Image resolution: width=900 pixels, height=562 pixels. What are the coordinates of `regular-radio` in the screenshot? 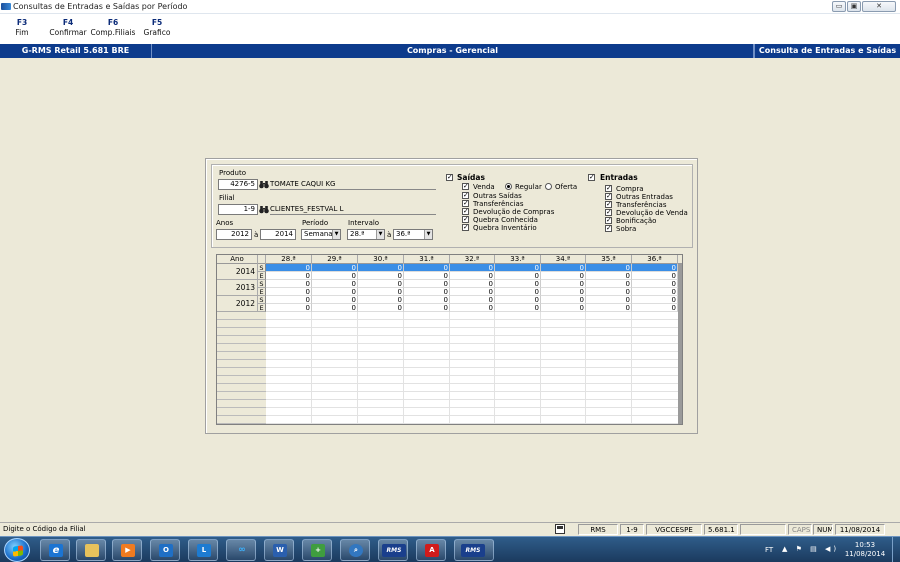 It's located at (508, 186).